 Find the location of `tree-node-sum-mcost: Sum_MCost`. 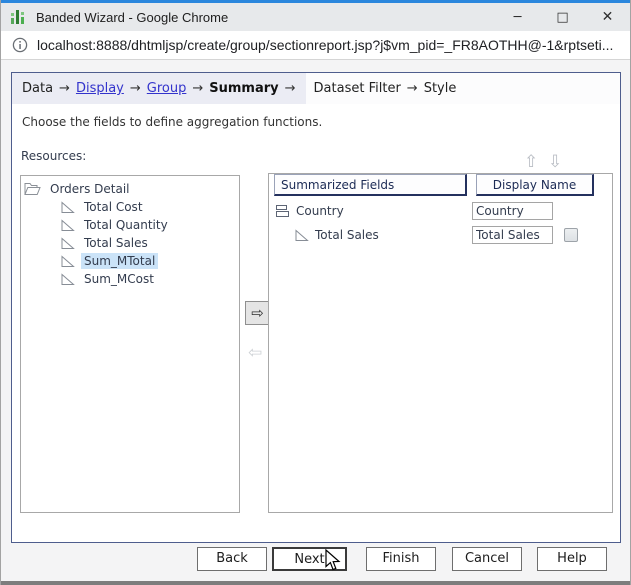

tree-node-sum-mcost: Sum_MCost is located at coordinates (130, 279).